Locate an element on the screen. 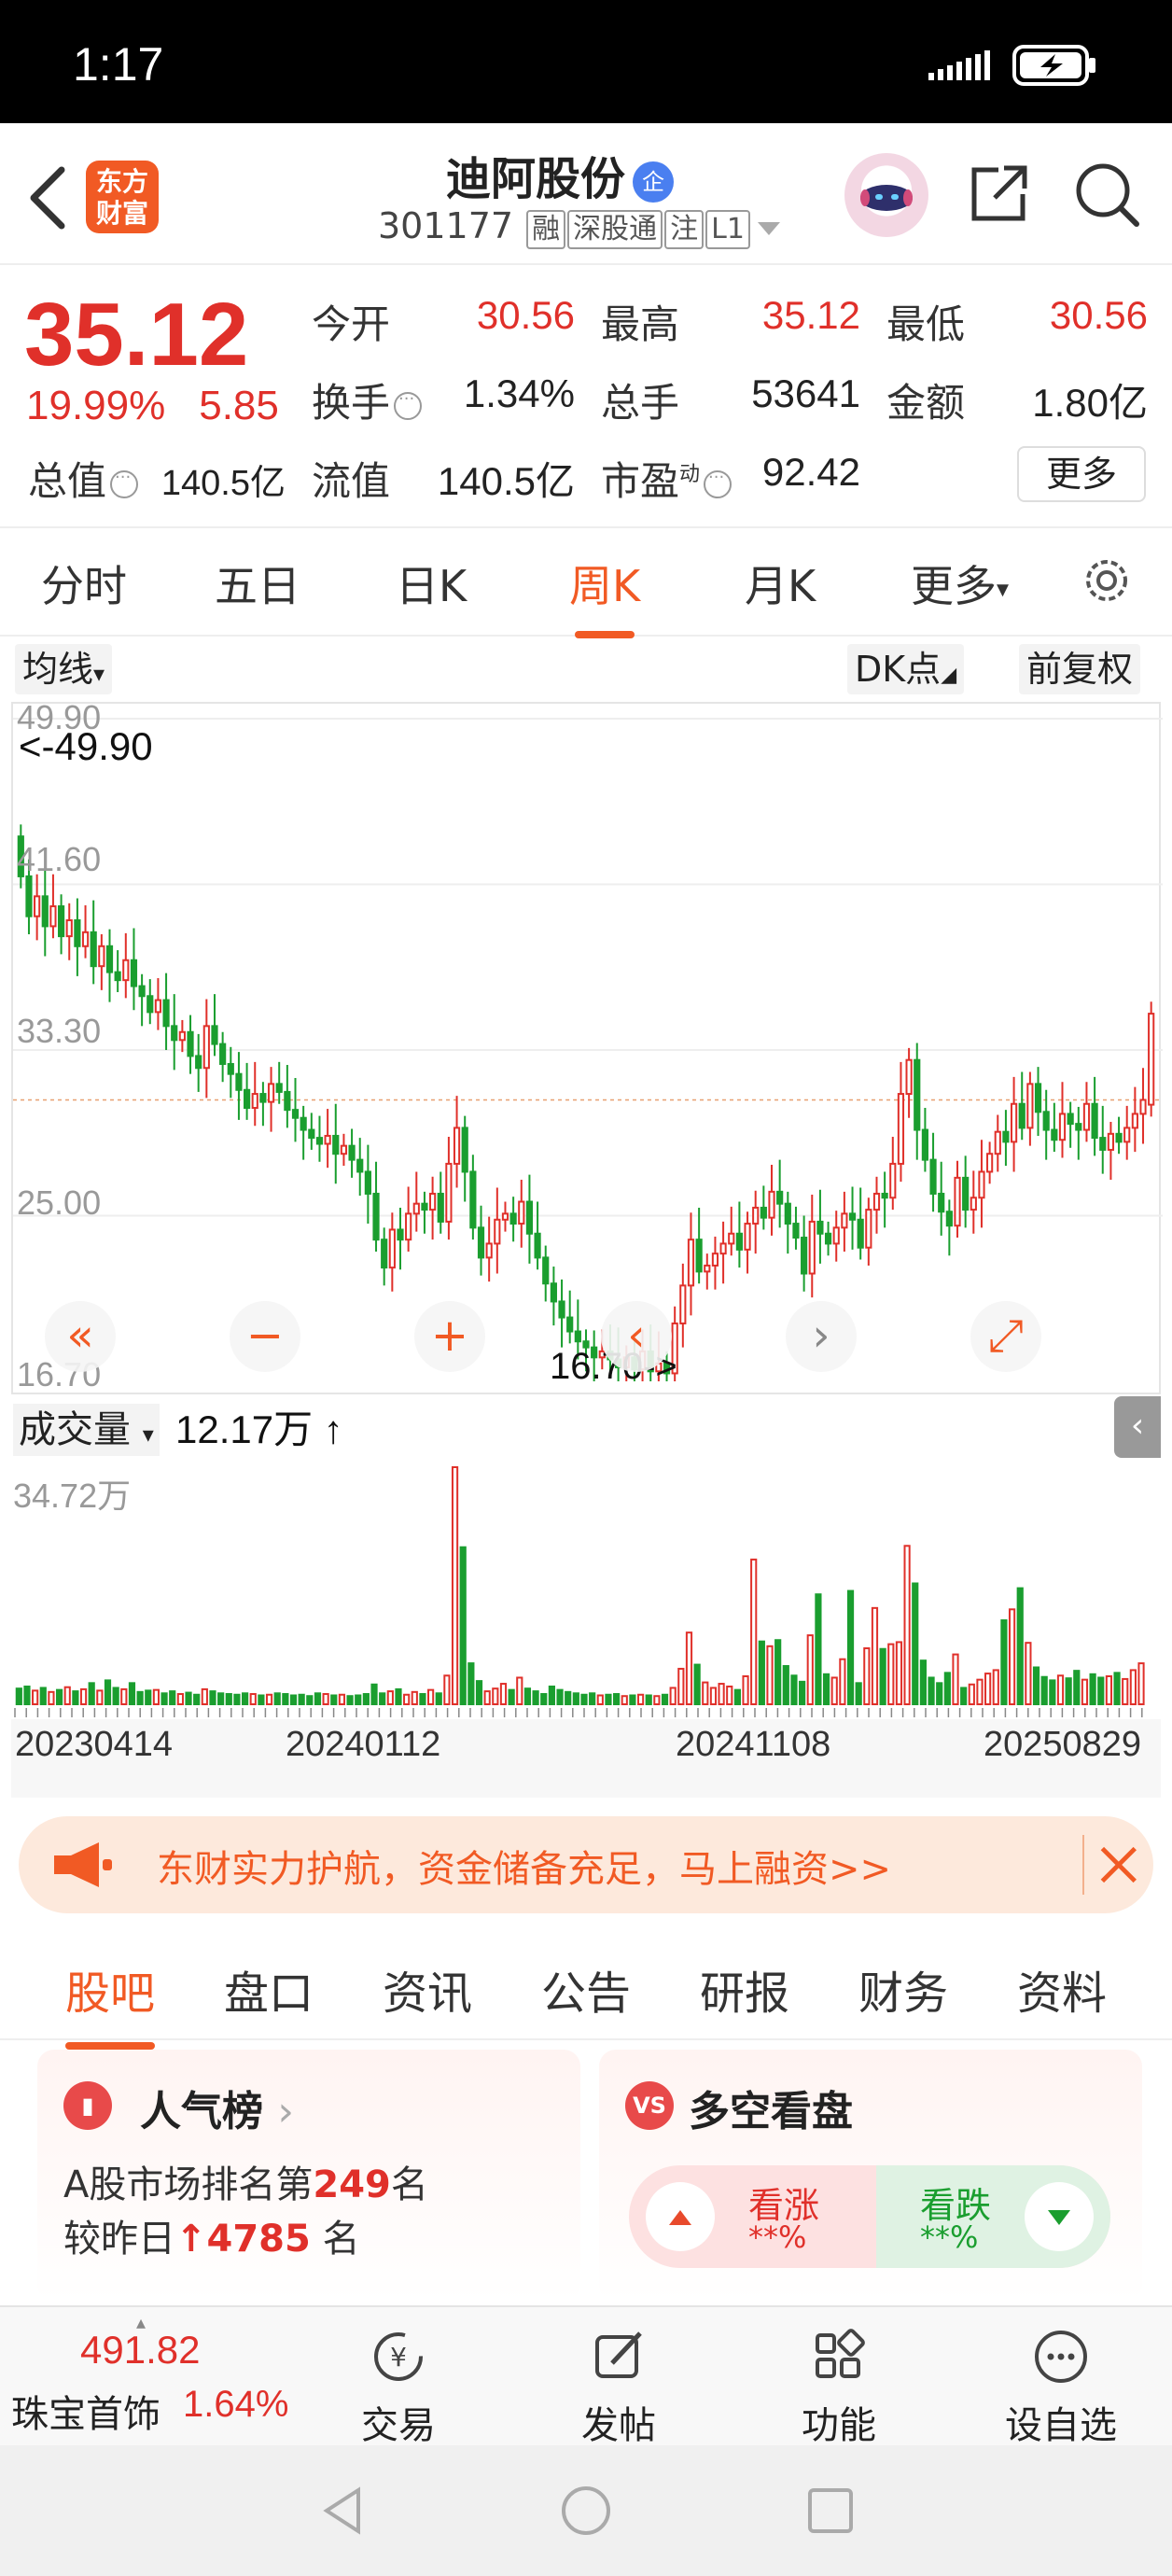 The image size is (1172, 2576). settings-gear-icon is located at coordinates (1107, 581).